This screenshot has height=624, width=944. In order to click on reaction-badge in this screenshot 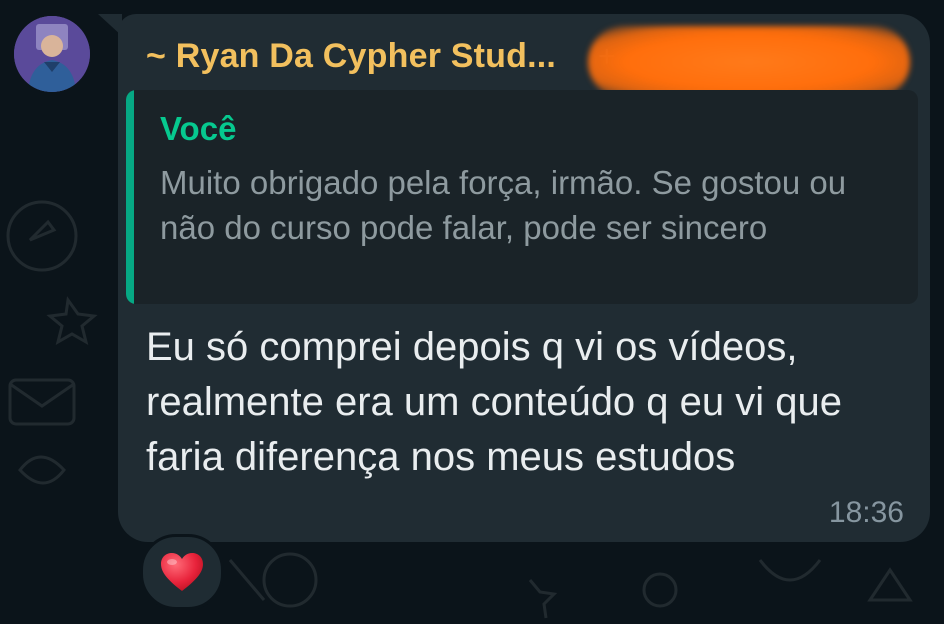, I will do `click(182, 572)`.